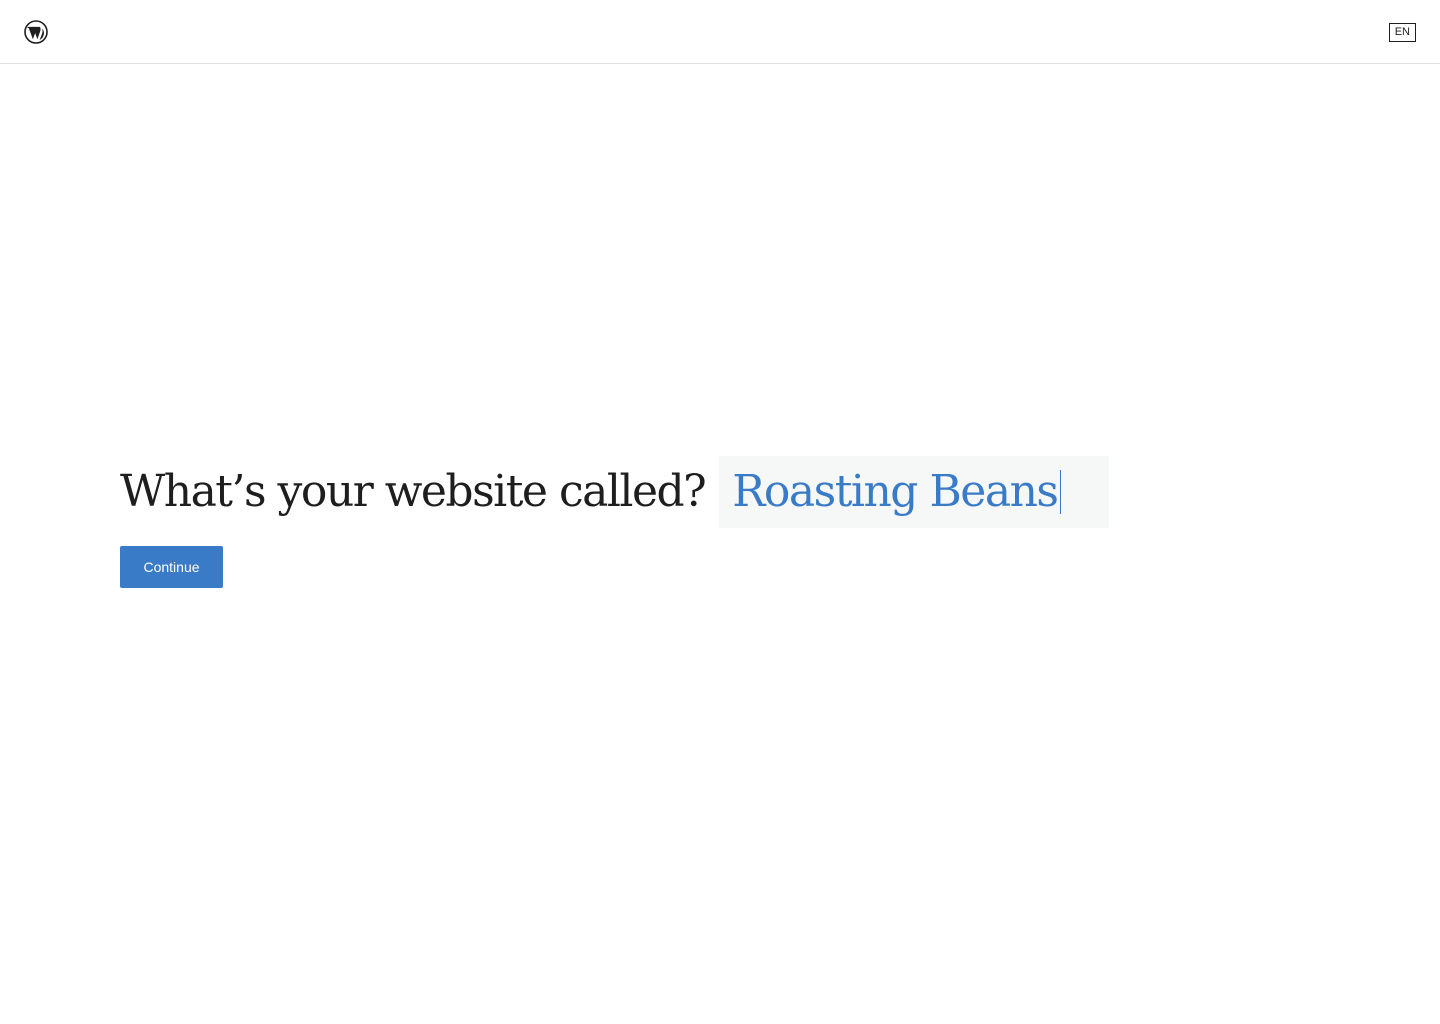 The image size is (1440, 1024). I want to click on site-name-value: Roasting Beans, so click(895, 491).